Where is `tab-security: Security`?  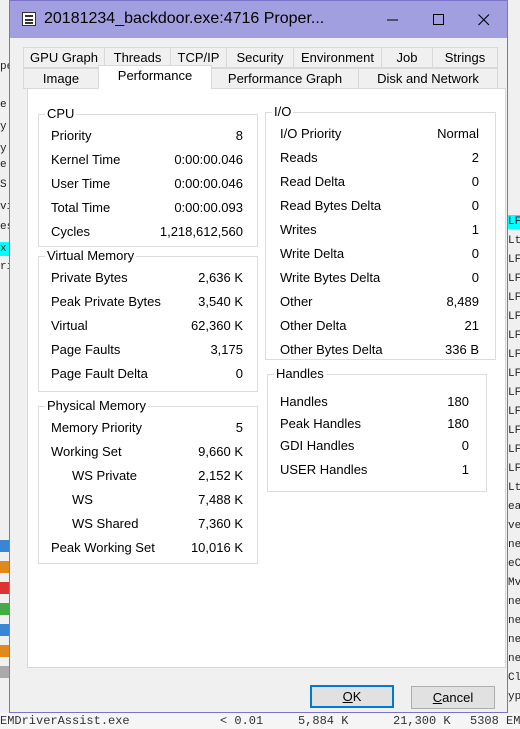 tab-security: Security is located at coordinates (260, 57).